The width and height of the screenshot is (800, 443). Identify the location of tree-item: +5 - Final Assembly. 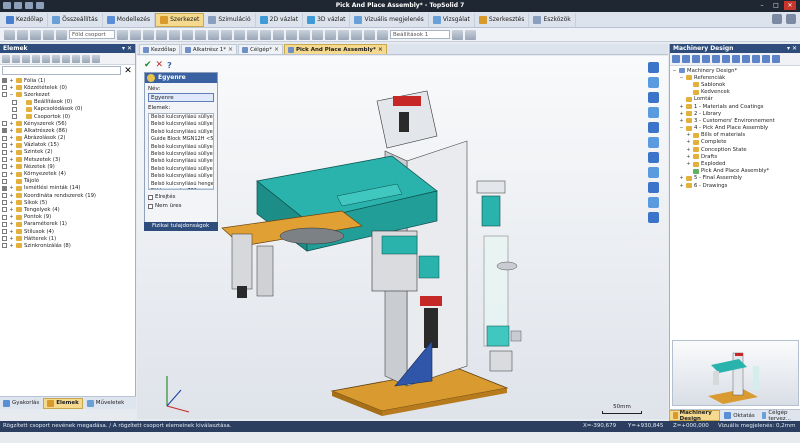
(735, 178).